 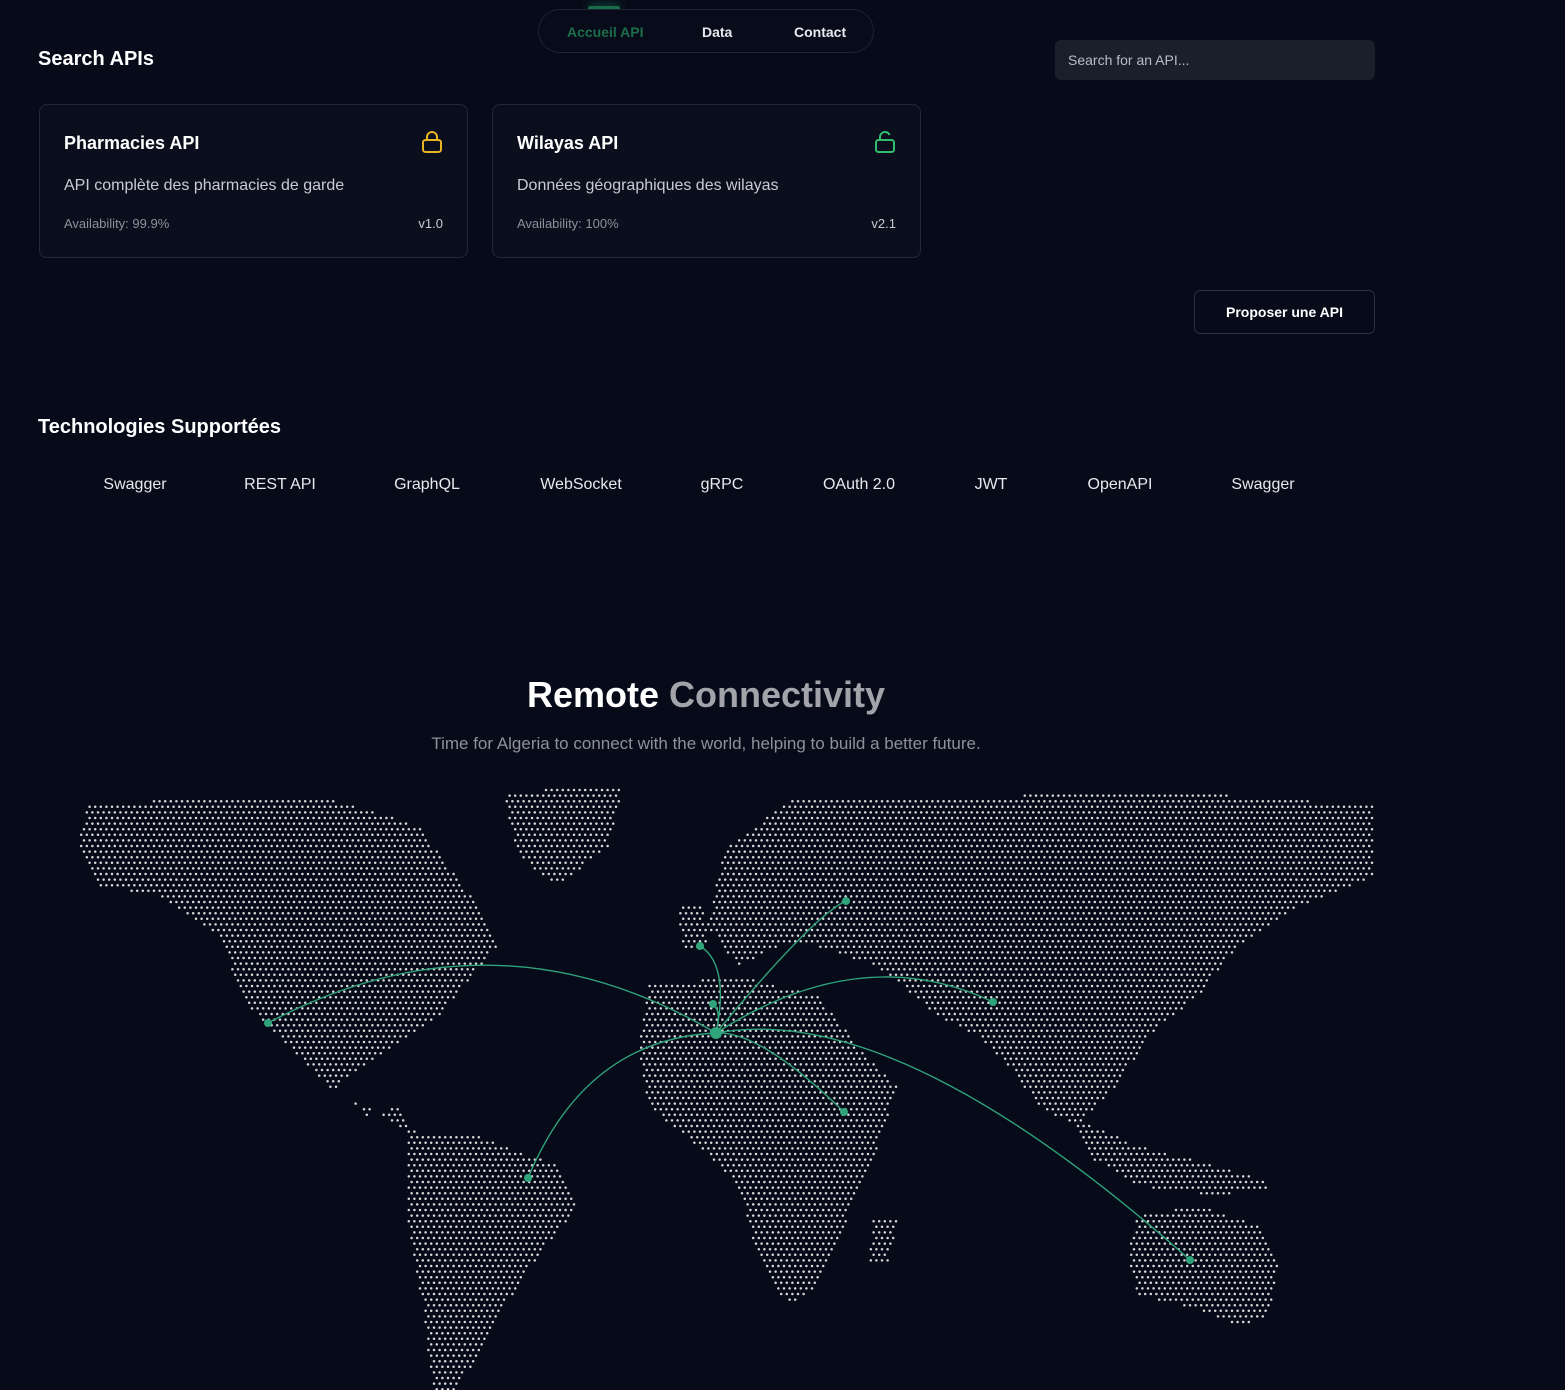 What do you see at coordinates (717, 32) in the screenshot?
I see `nav-item-data: Data` at bounding box center [717, 32].